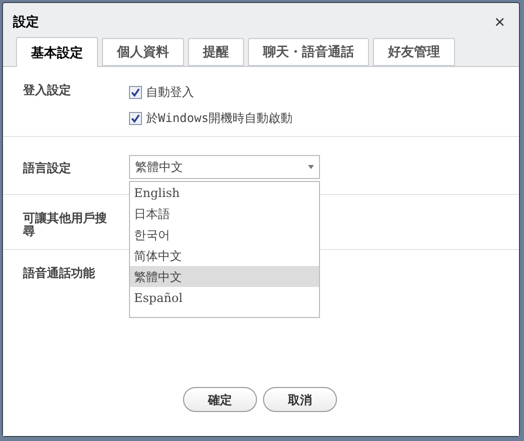 The width and height of the screenshot is (524, 441). What do you see at coordinates (300, 399) in the screenshot?
I see `dialog-button: 取消` at bounding box center [300, 399].